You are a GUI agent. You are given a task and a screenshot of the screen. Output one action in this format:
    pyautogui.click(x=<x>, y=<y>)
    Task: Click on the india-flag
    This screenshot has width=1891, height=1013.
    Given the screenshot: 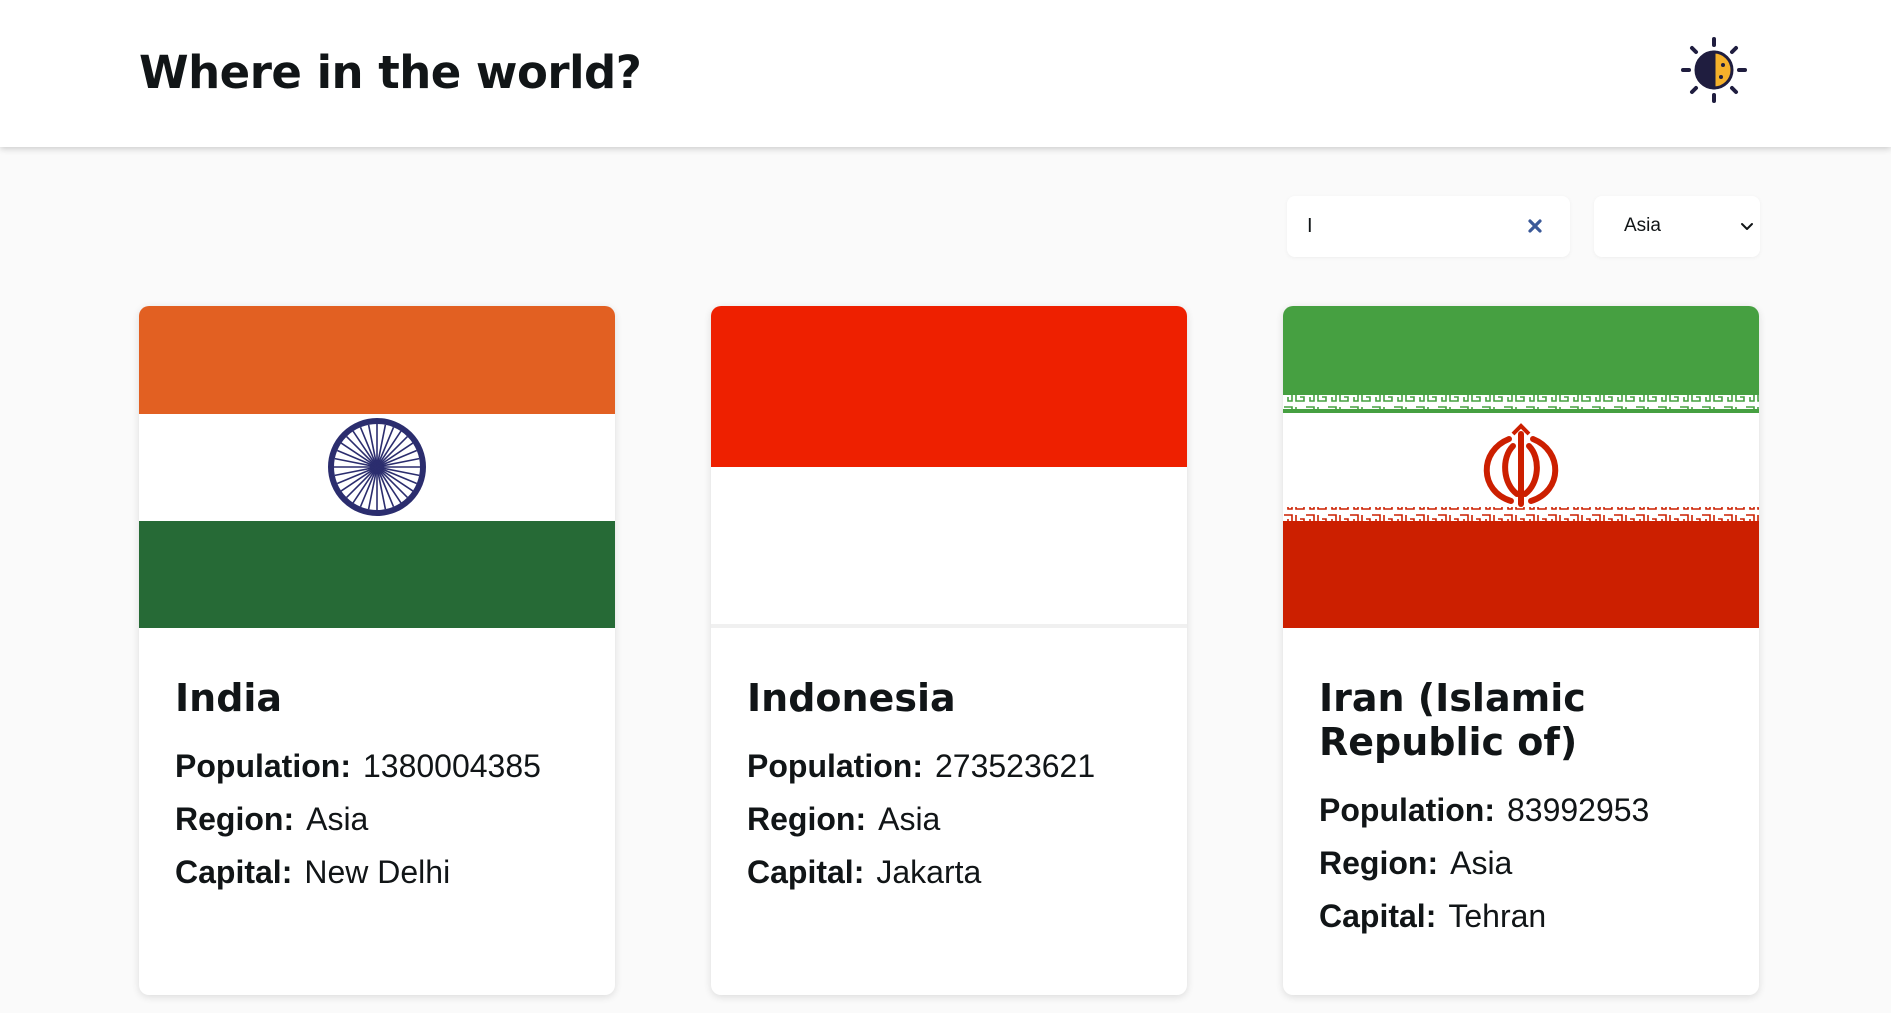 What is the action you would take?
    pyautogui.click(x=377, y=467)
    